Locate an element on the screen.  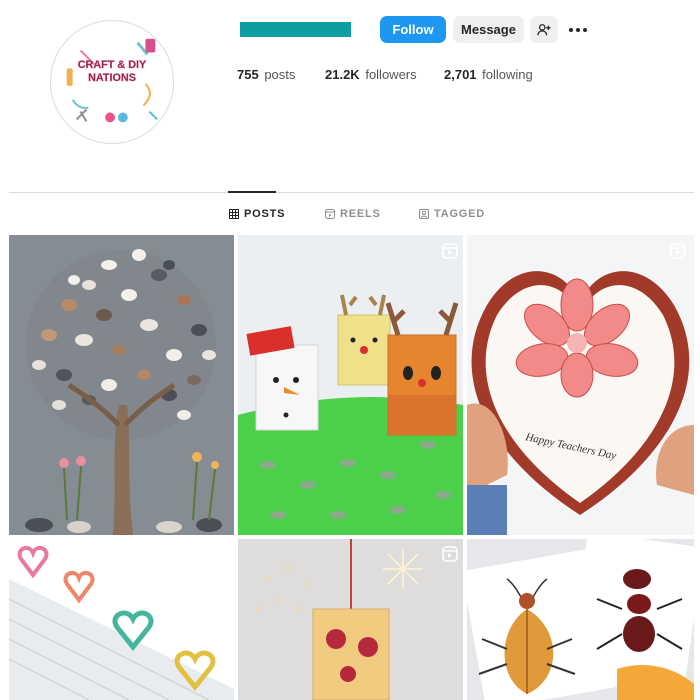
svg-text: CRAFT & DIY is located at coordinates (112, 65).